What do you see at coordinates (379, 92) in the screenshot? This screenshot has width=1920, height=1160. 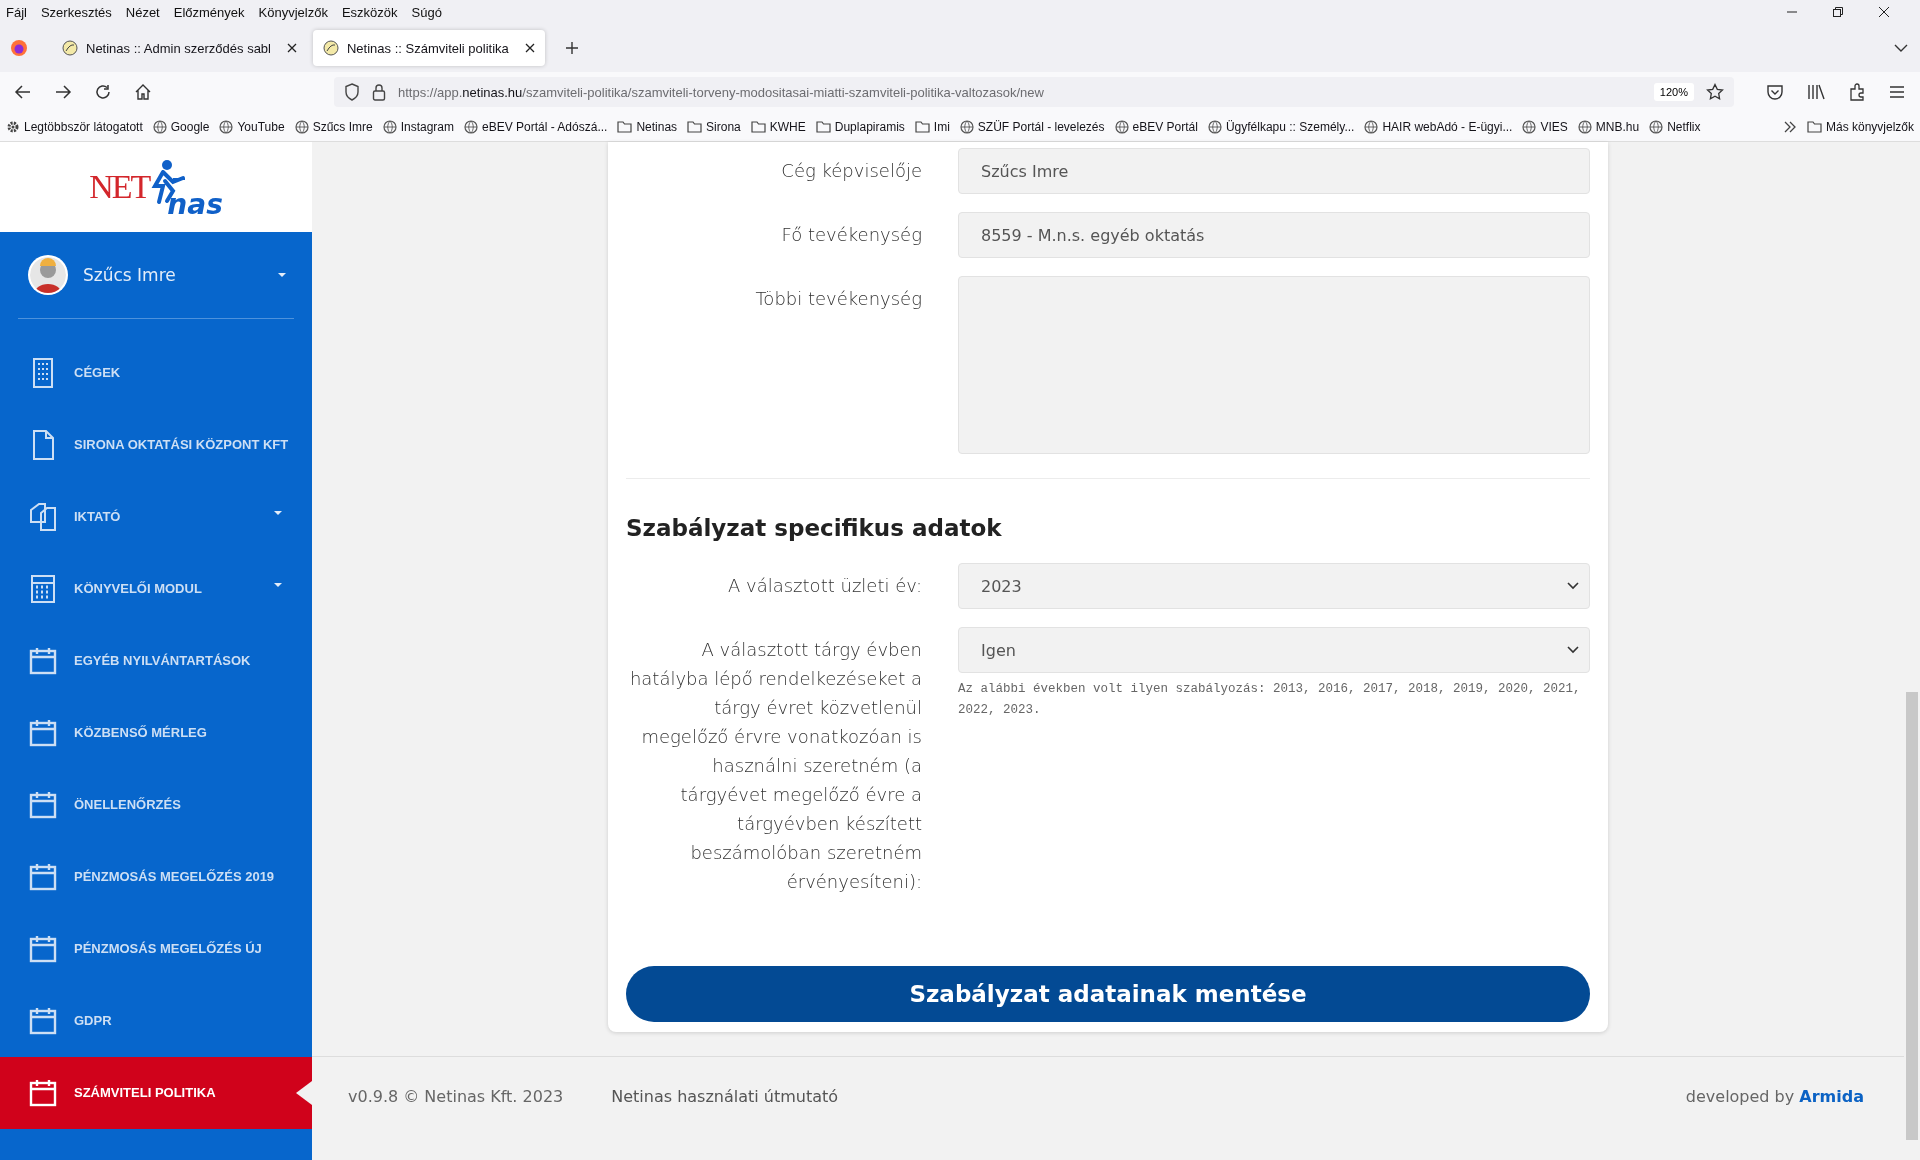 I see `lock-icon` at bounding box center [379, 92].